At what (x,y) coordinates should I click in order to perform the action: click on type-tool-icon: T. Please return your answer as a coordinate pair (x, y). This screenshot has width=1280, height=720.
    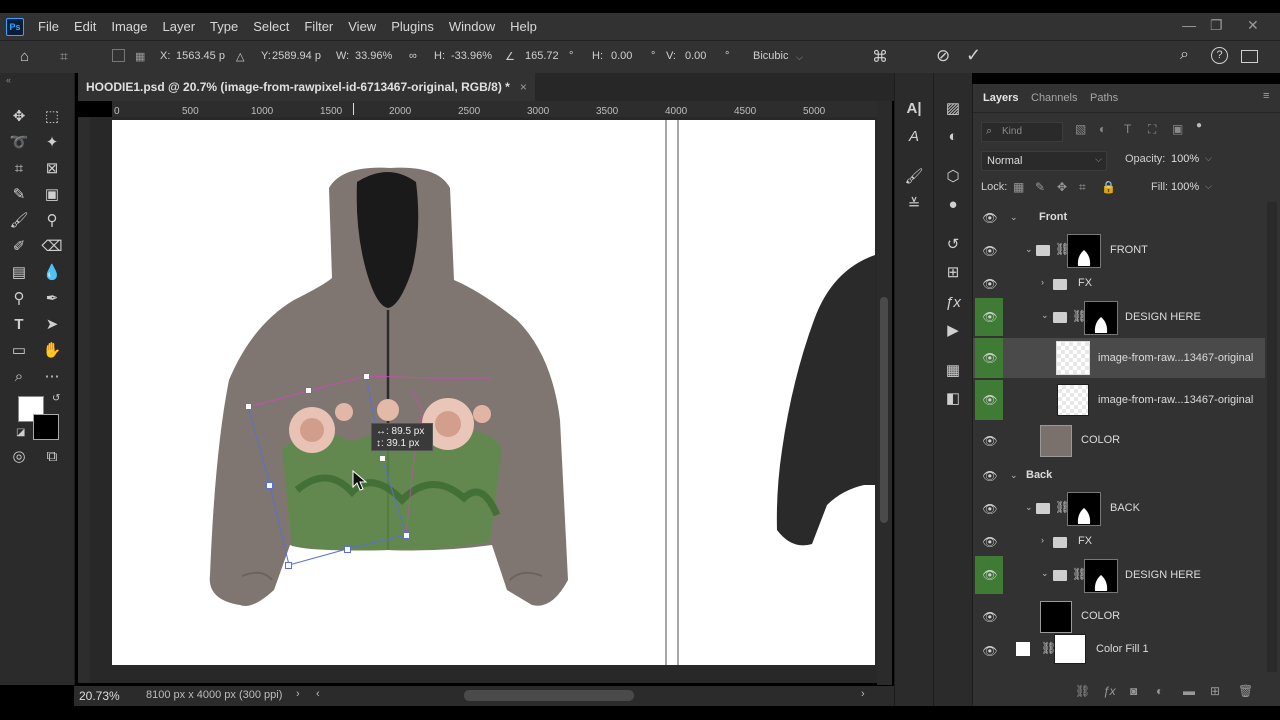
    Looking at the image, I should click on (19, 324).